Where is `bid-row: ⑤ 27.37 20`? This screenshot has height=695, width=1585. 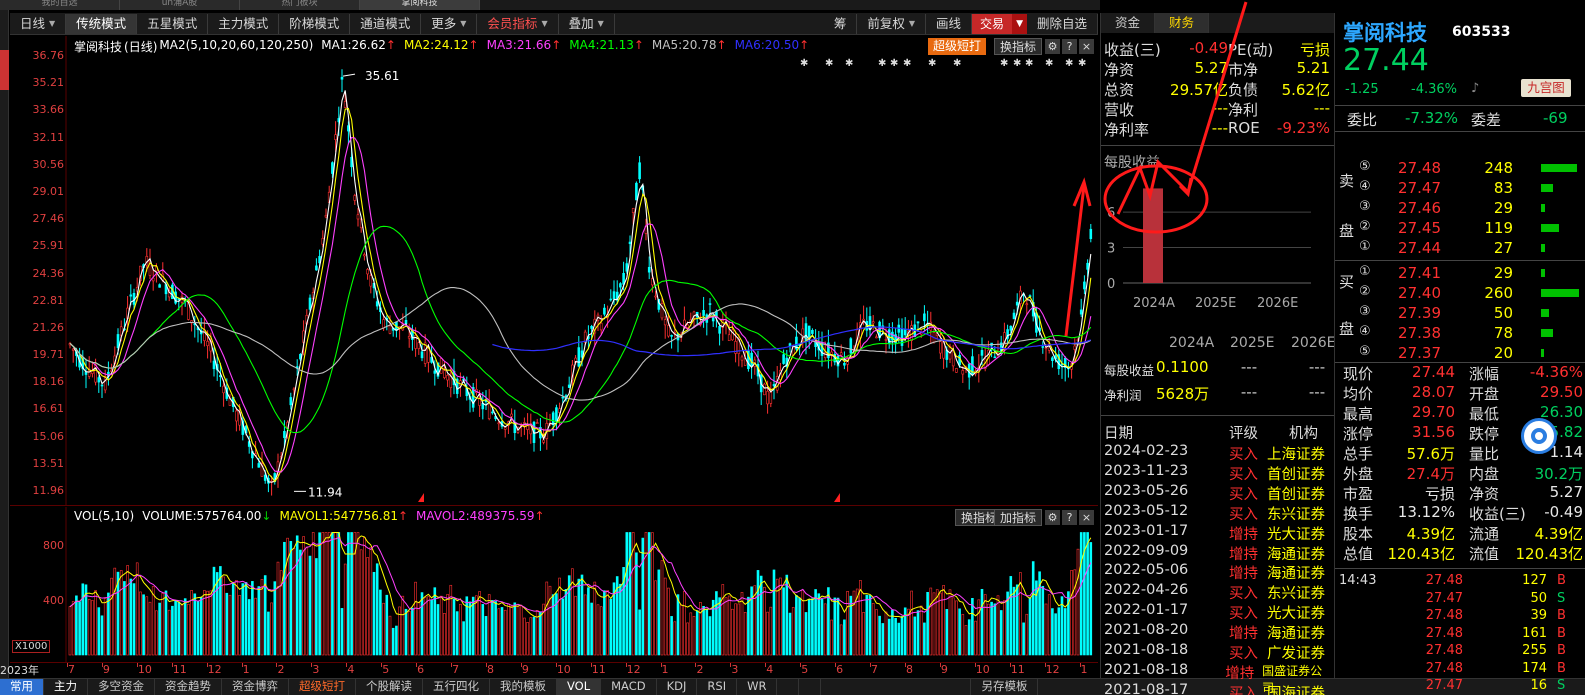 bid-row: ⑤ 27.37 20 is located at coordinates (1460, 353).